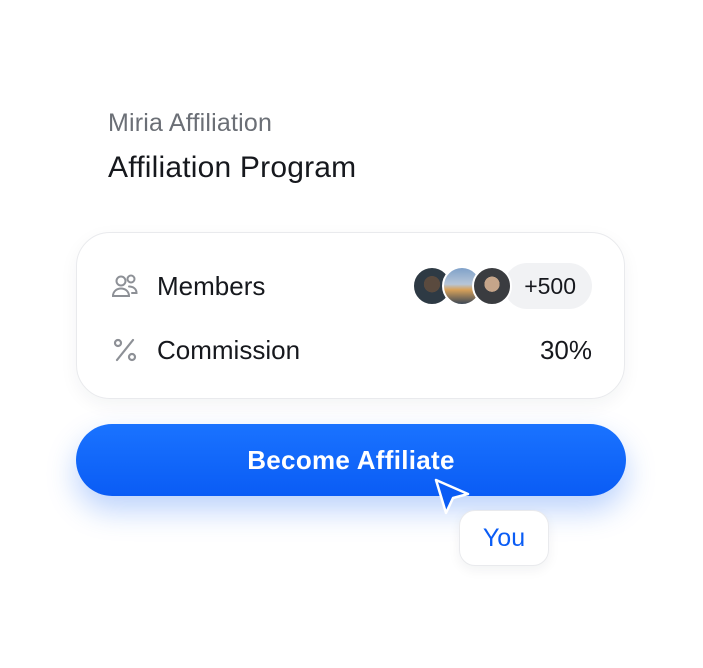  Describe the element at coordinates (211, 285) in the screenshot. I see `members-label: Members` at that location.